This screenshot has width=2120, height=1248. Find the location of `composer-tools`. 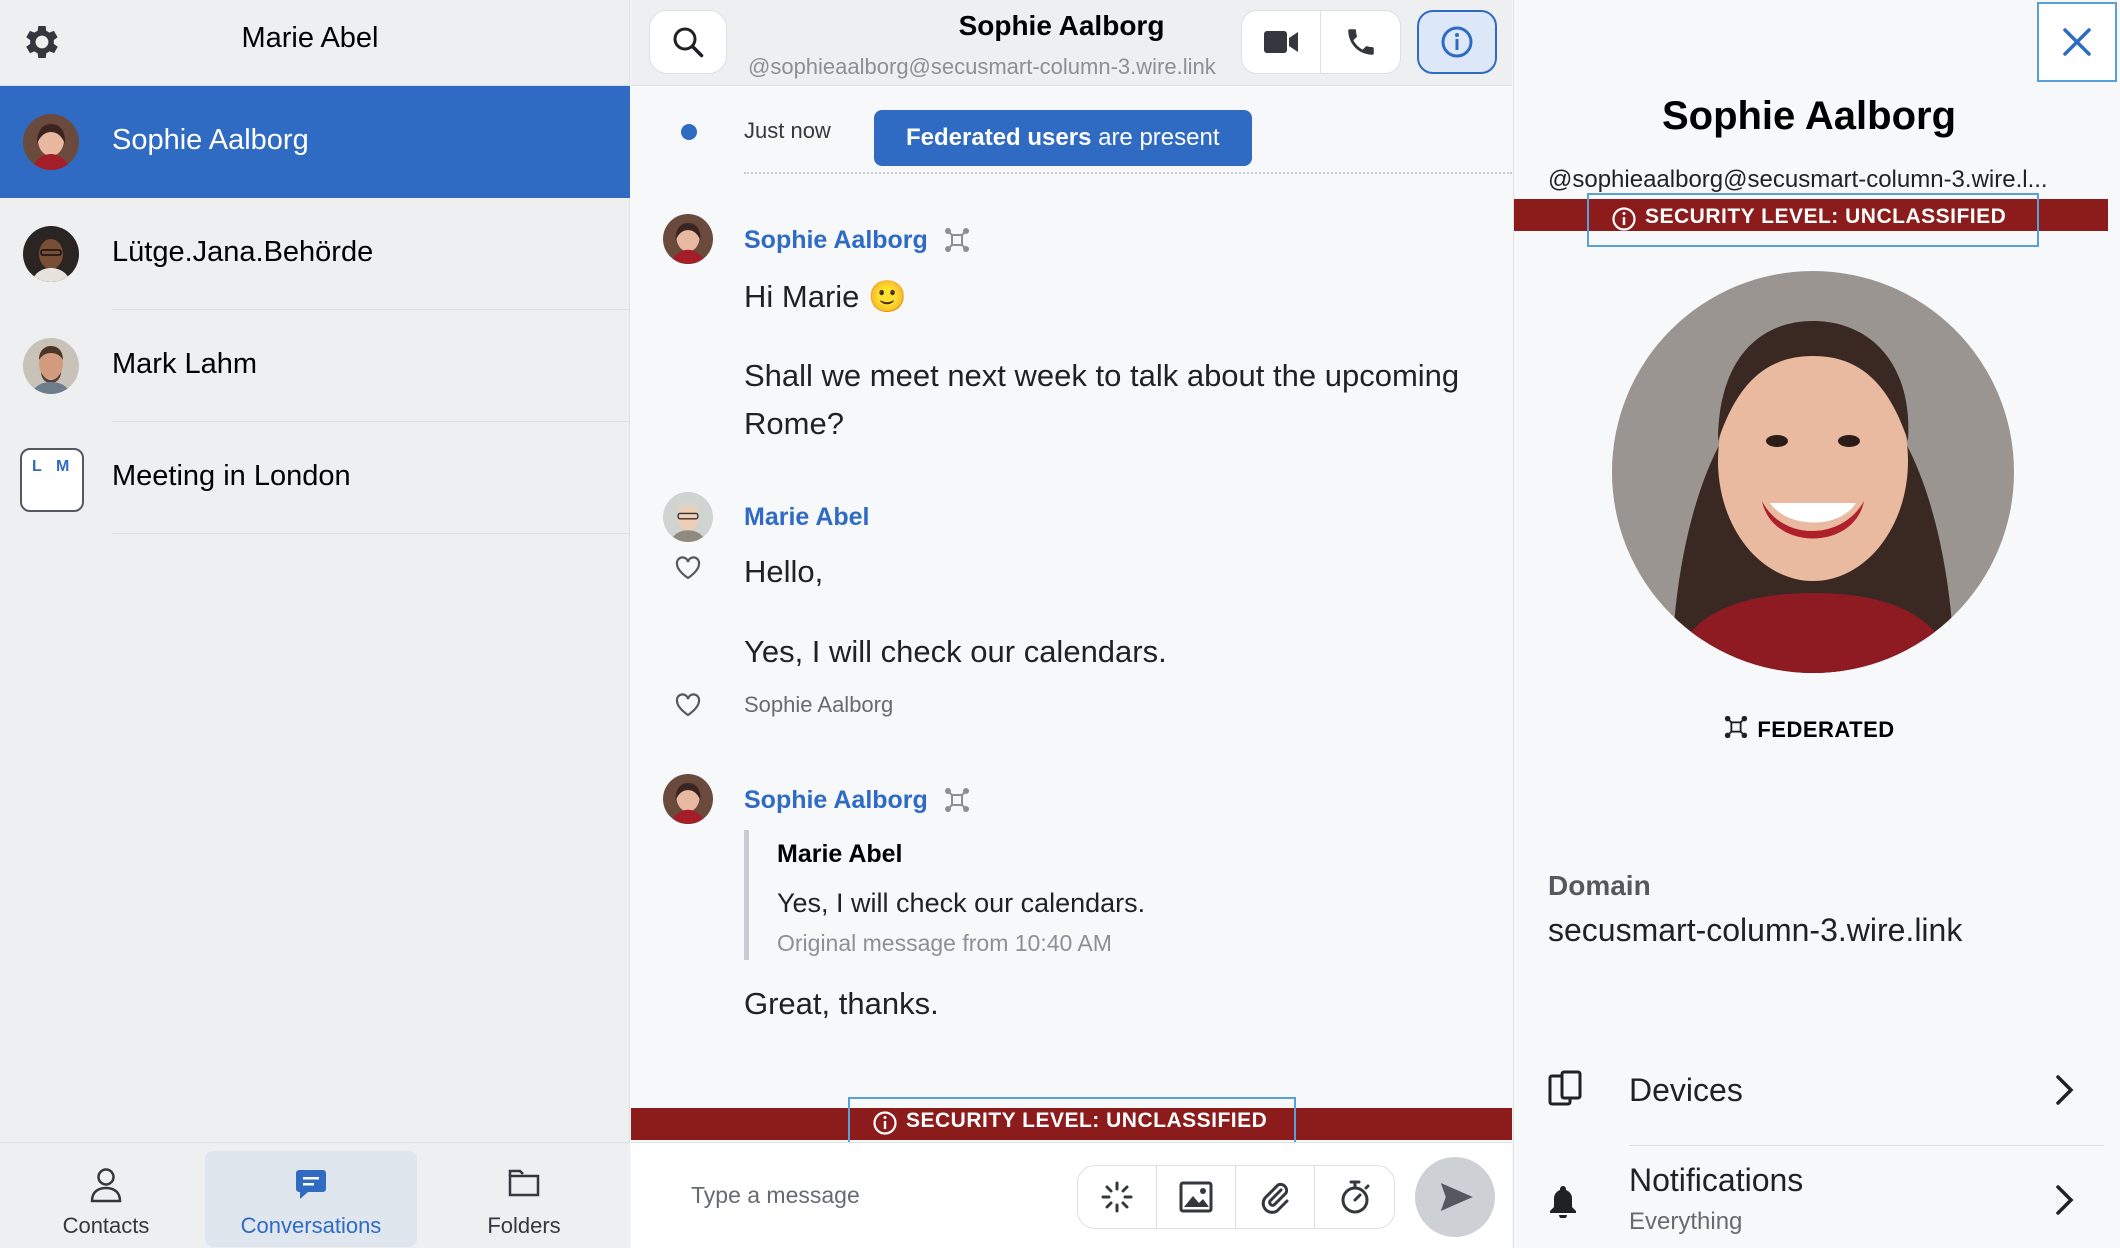

composer-tools is located at coordinates (1236, 1197).